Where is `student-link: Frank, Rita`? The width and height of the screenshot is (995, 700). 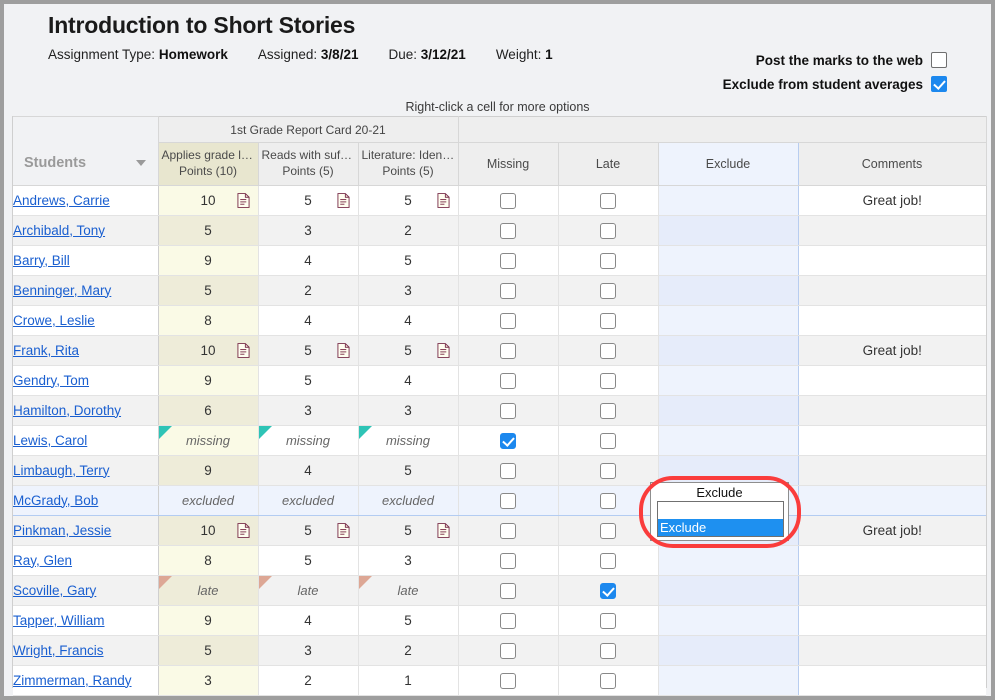
student-link: Frank, Rita is located at coordinates (46, 350).